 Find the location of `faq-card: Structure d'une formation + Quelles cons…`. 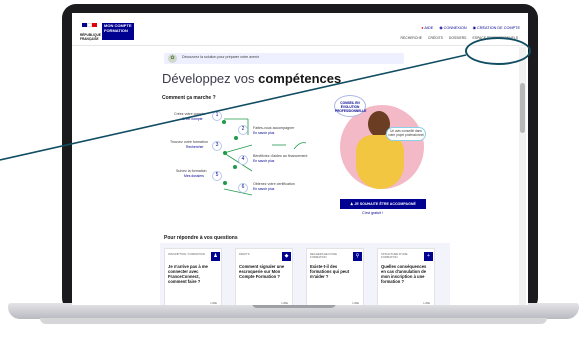

faq-card: Structure d'une formation + Quelles cons… is located at coordinates (406, 276).